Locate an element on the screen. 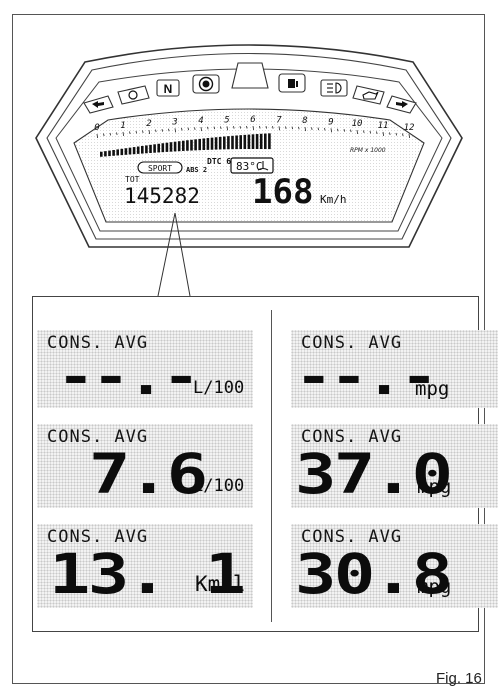 The height and width of the screenshot is (690, 498). display-right-1: CONS. AVG --.- mpg is located at coordinates (394, 369).